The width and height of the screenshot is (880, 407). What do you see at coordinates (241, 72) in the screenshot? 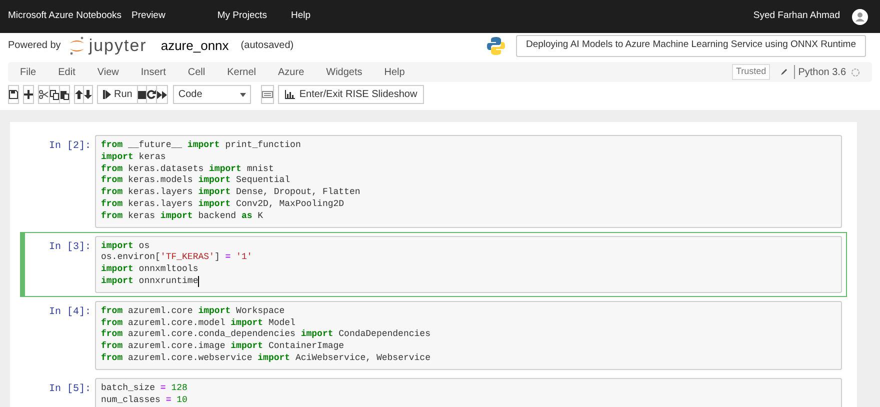
I see `menu-item: Kernel` at bounding box center [241, 72].